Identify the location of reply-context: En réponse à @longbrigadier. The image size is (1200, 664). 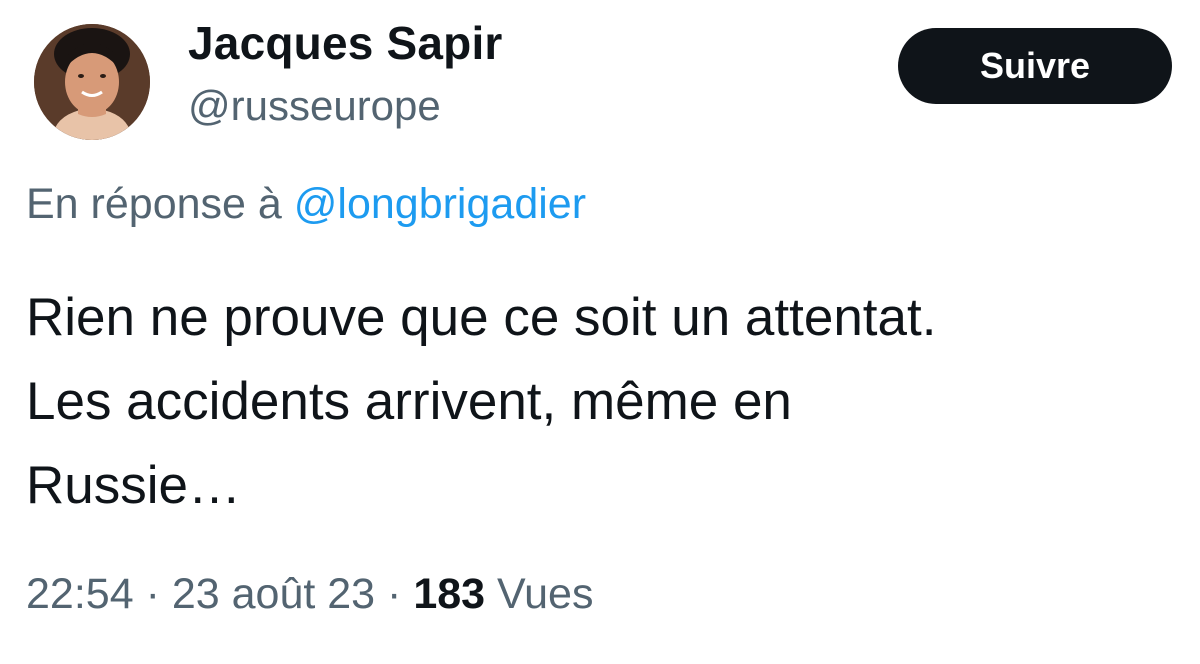
(306, 204).